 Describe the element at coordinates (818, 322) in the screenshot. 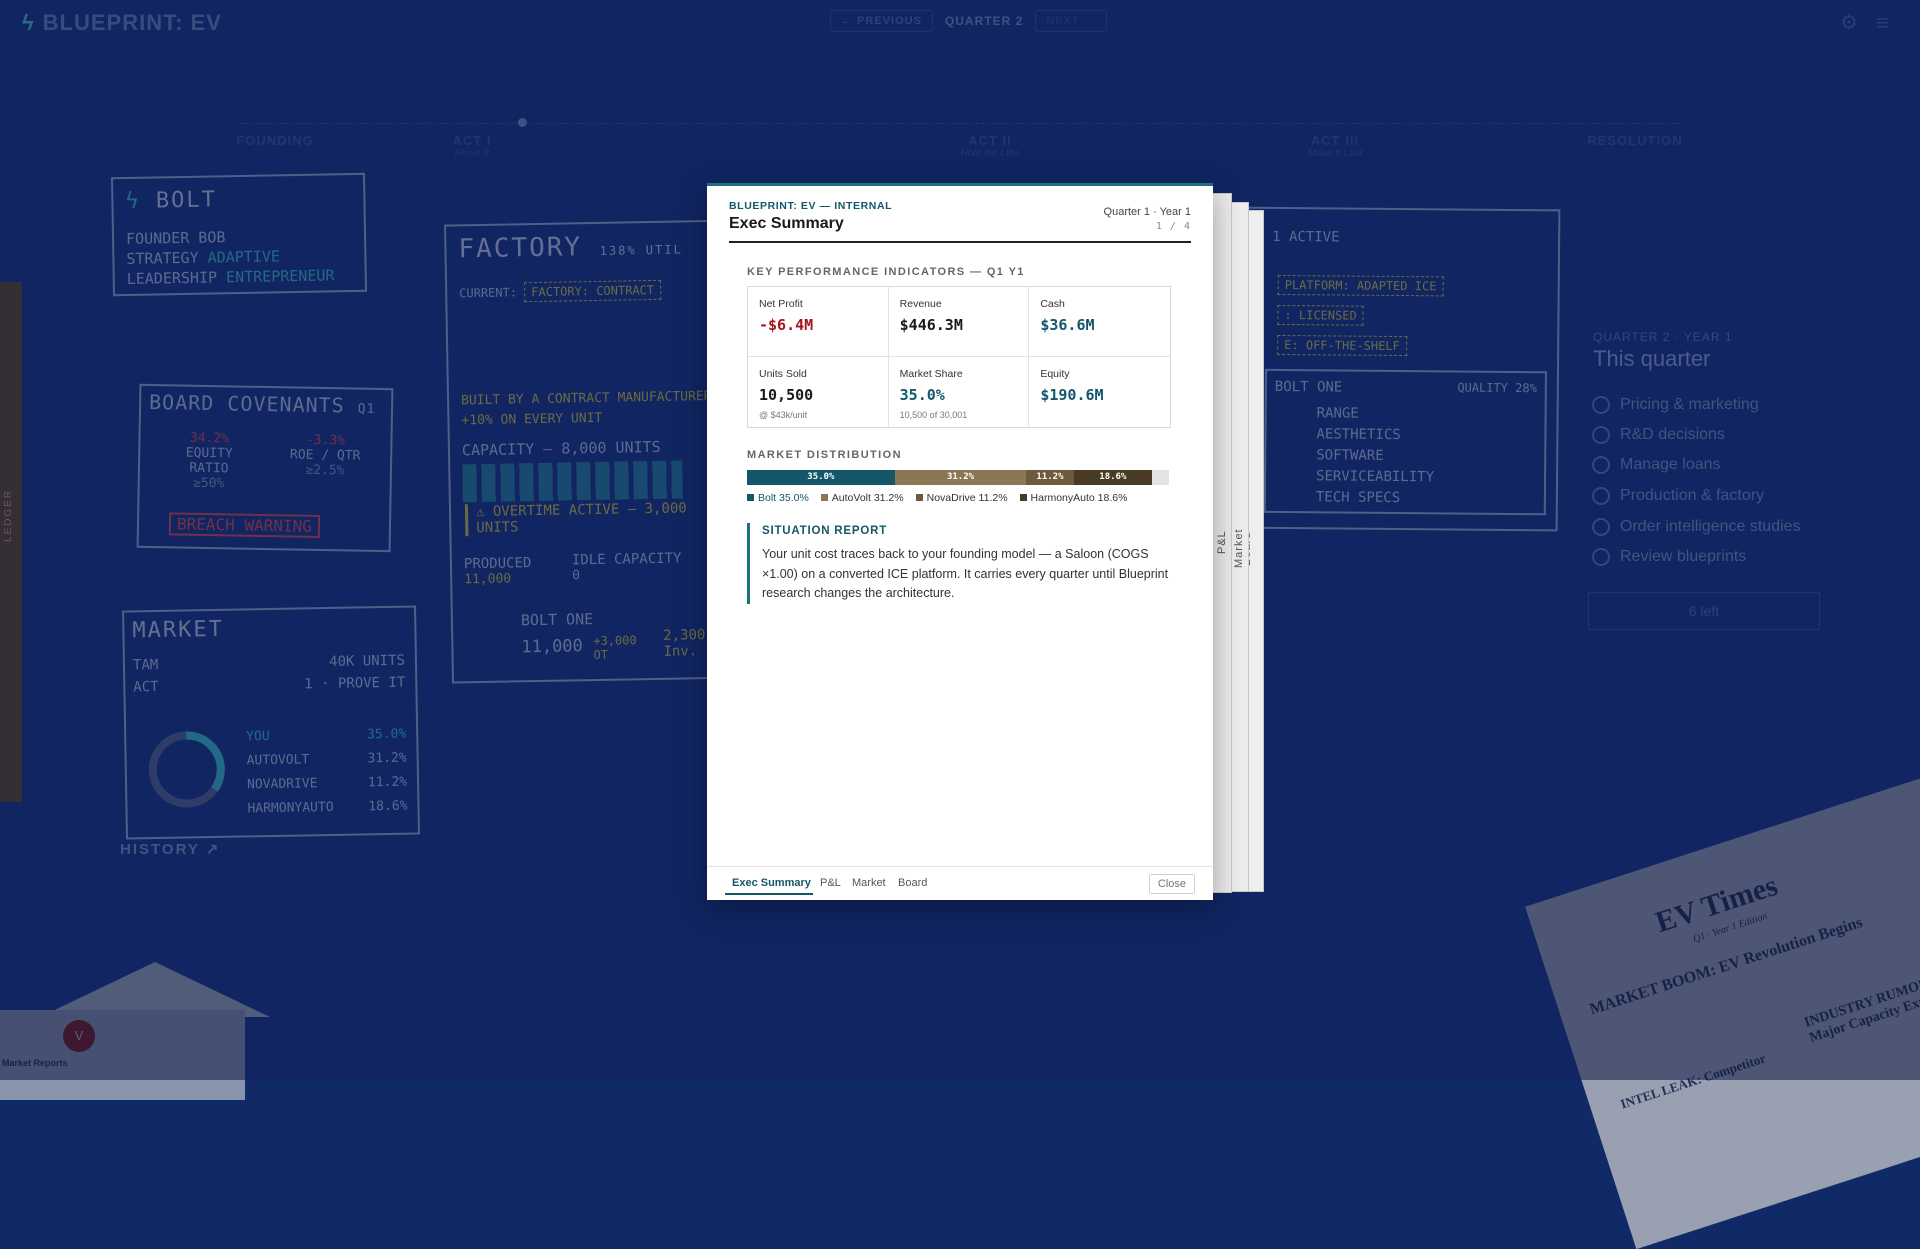

I see `kpi-net-profit: Net Profit -$6.4M` at that location.